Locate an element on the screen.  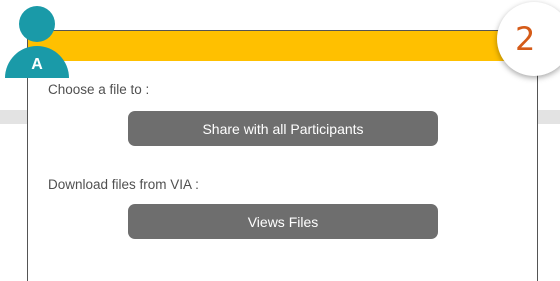
step-number: 2 is located at coordinates (525, 39).